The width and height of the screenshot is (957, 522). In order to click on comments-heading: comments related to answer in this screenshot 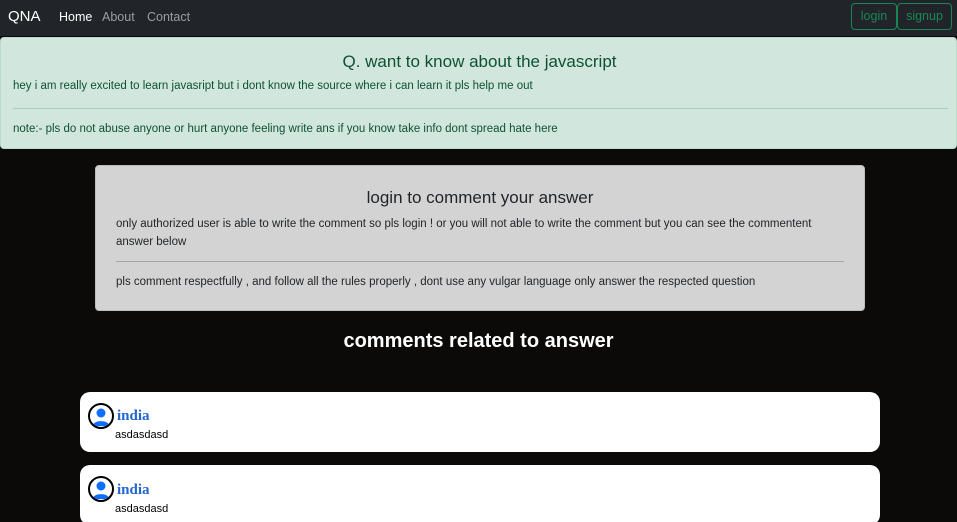, I will do `click(478, 341)`.